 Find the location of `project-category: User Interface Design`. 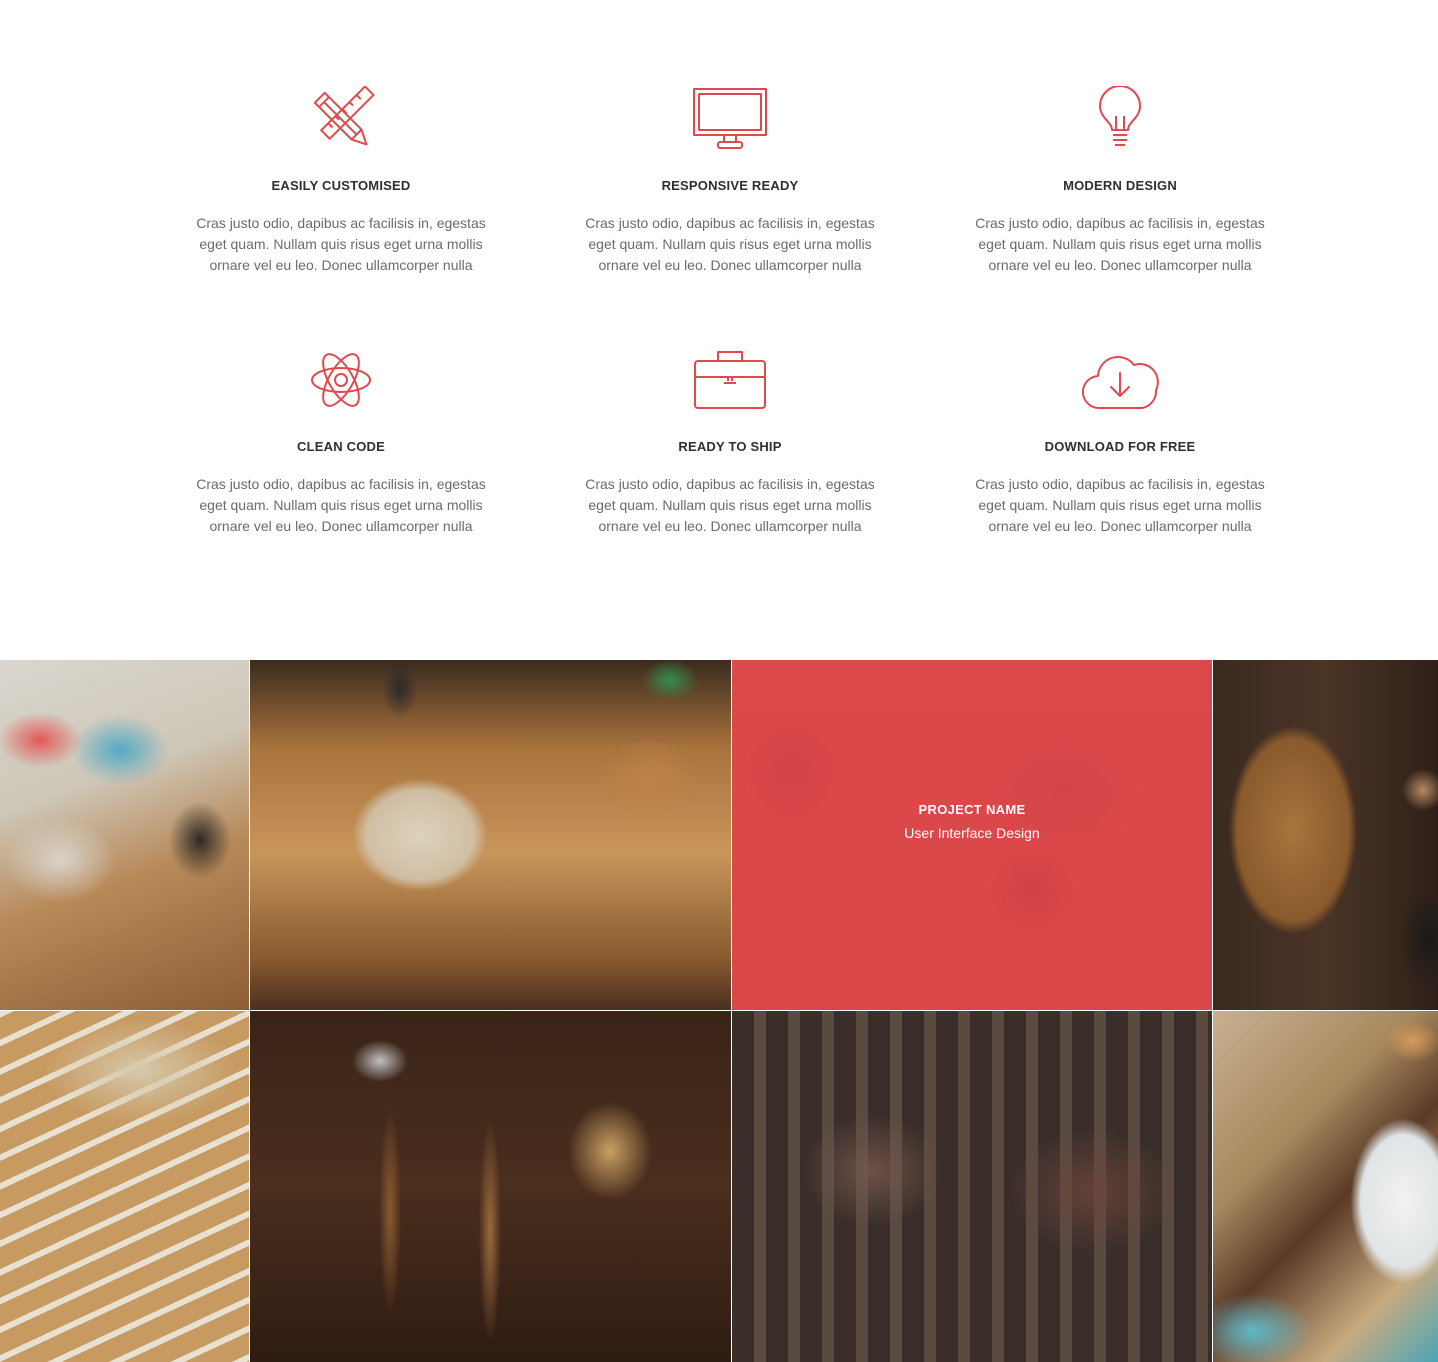

project-category: User Interface Design is located at coordinates (972, 832).